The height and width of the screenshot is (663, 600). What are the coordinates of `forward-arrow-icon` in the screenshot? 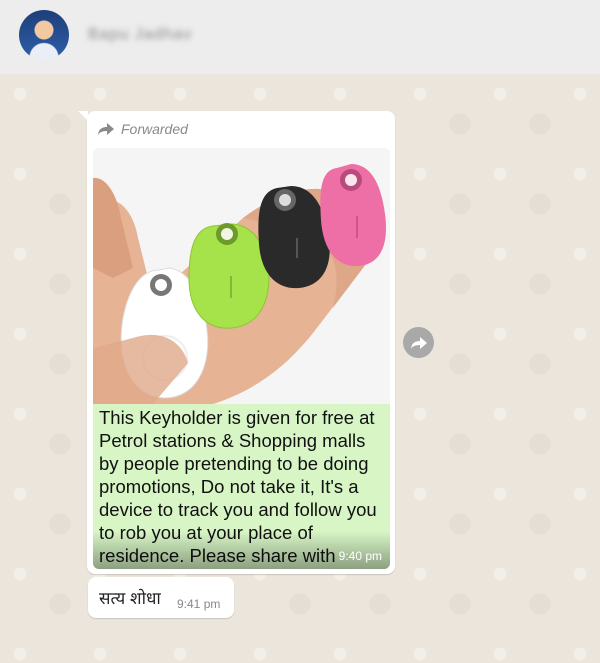 It's located at (106, 129).